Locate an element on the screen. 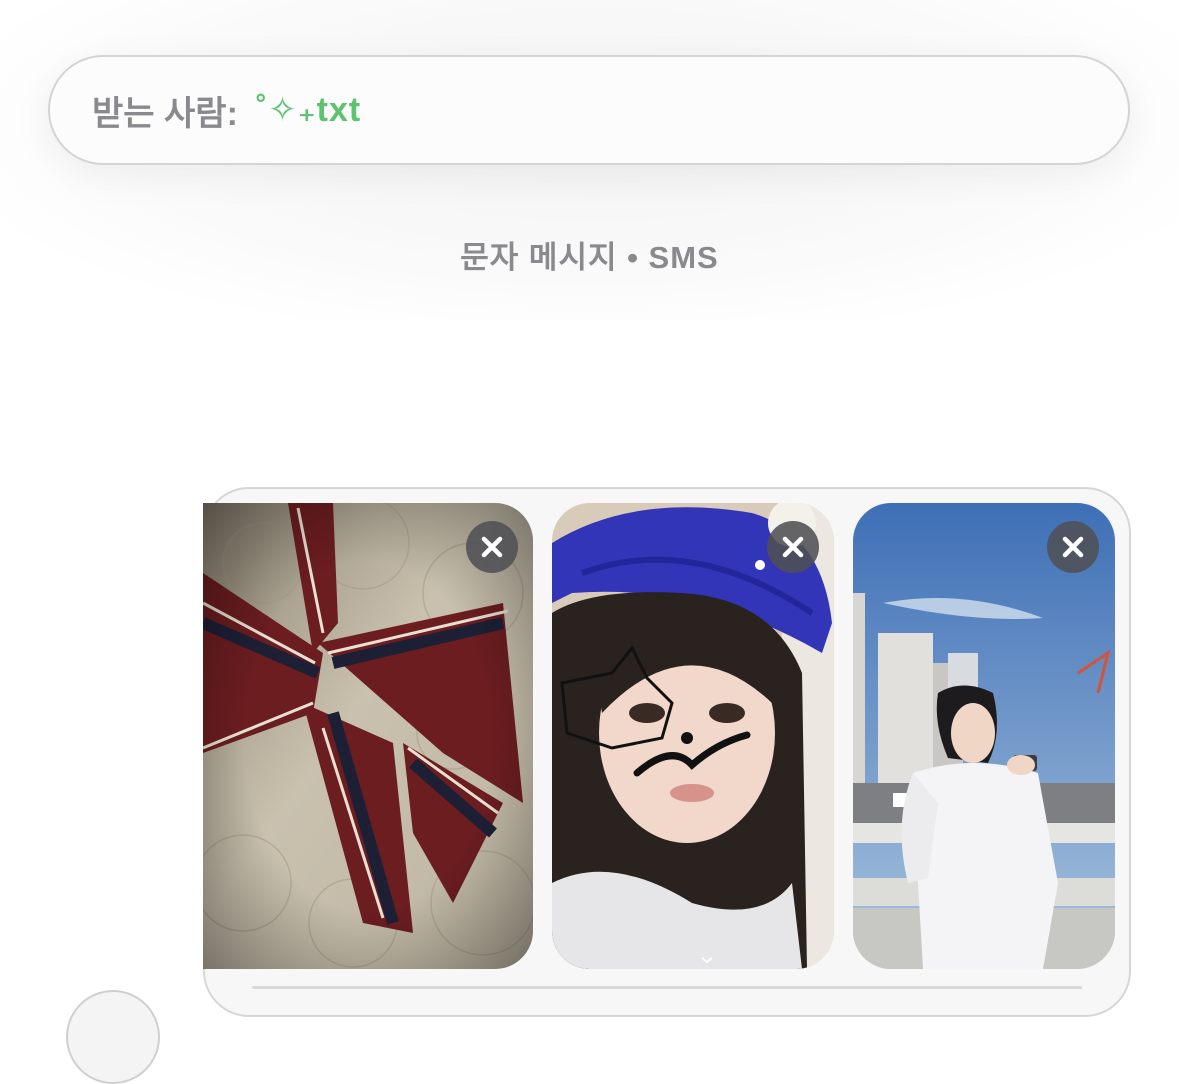  city-camera-photo is located at coordinates (984, 736).